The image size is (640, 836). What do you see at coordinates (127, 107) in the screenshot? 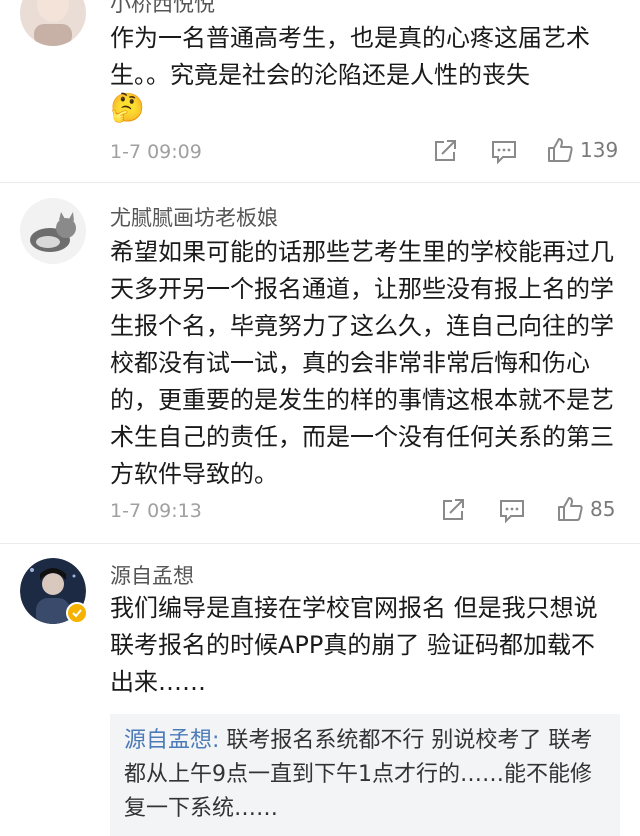
I see `thinking-emoji-icon: 🤔` at bounding box center [127, 107].